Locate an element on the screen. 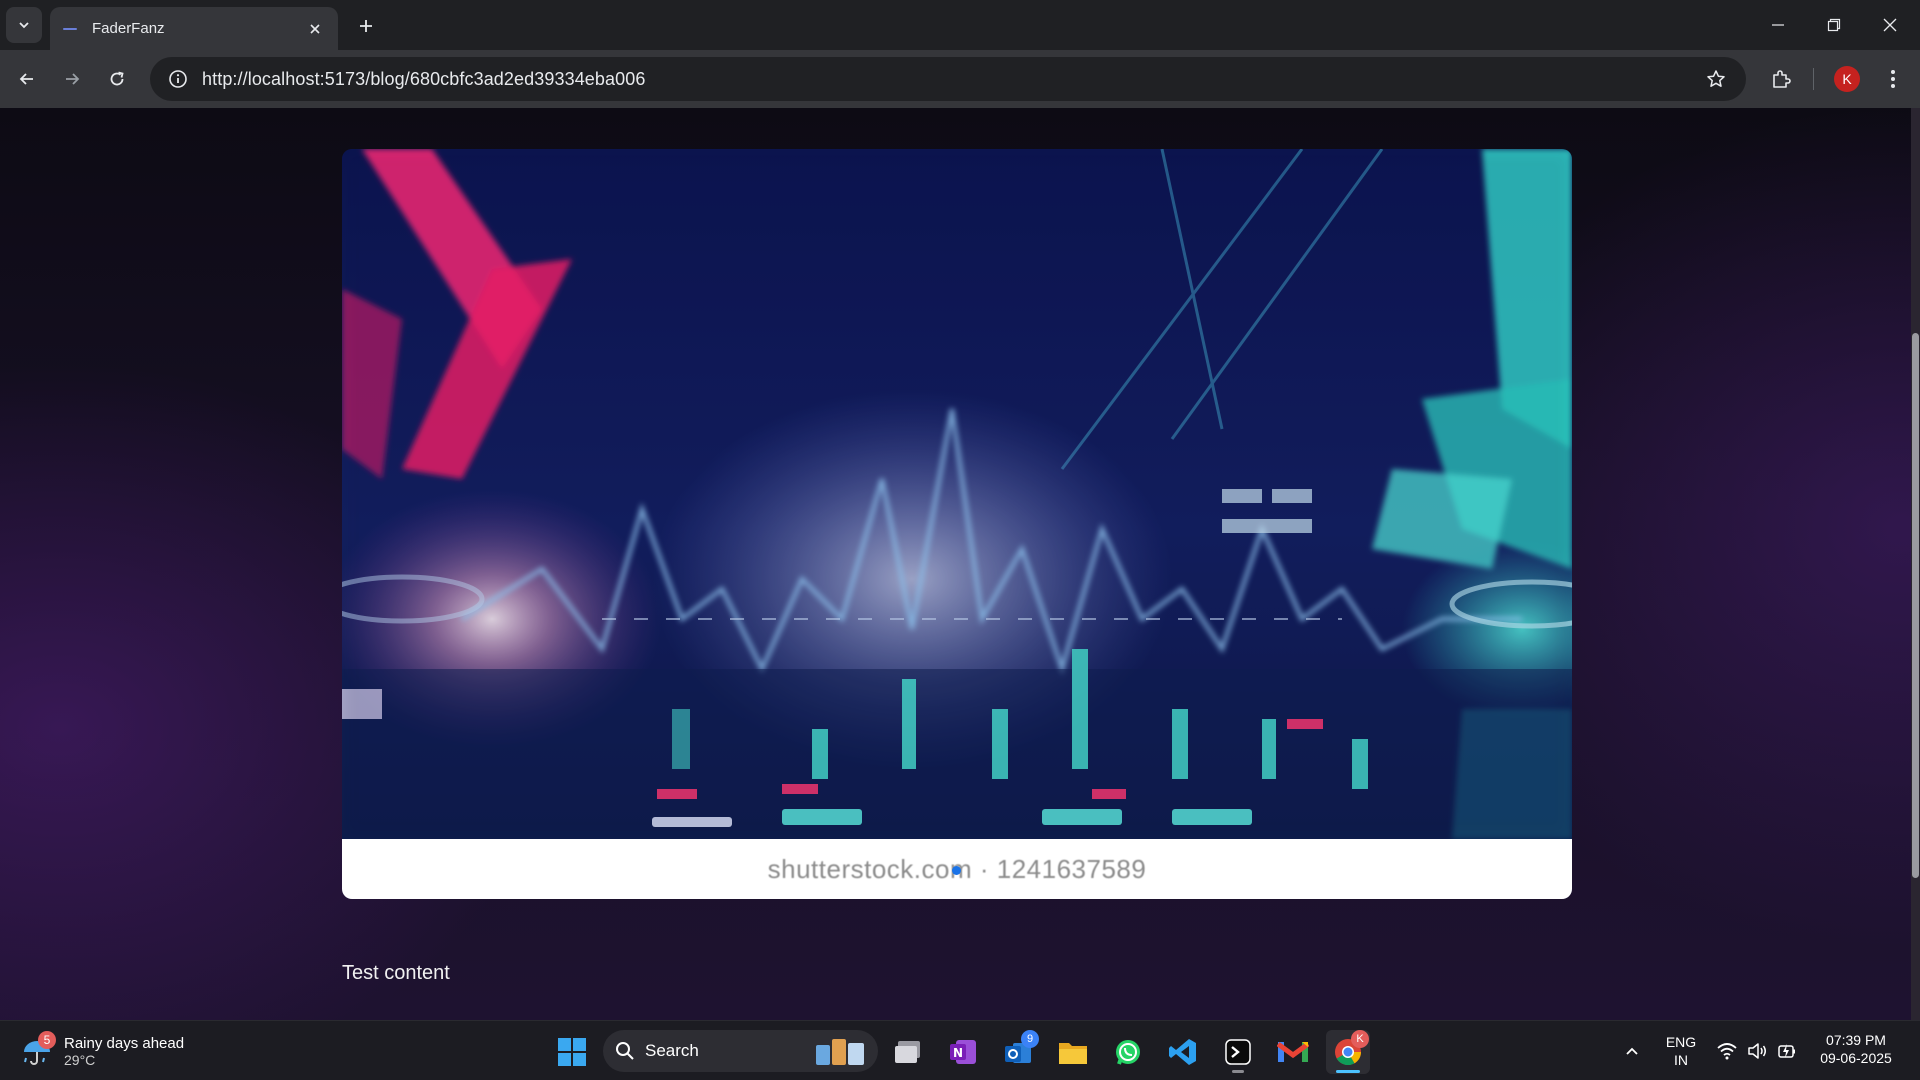  profile-button: K is located at coordinates (1847, 79).